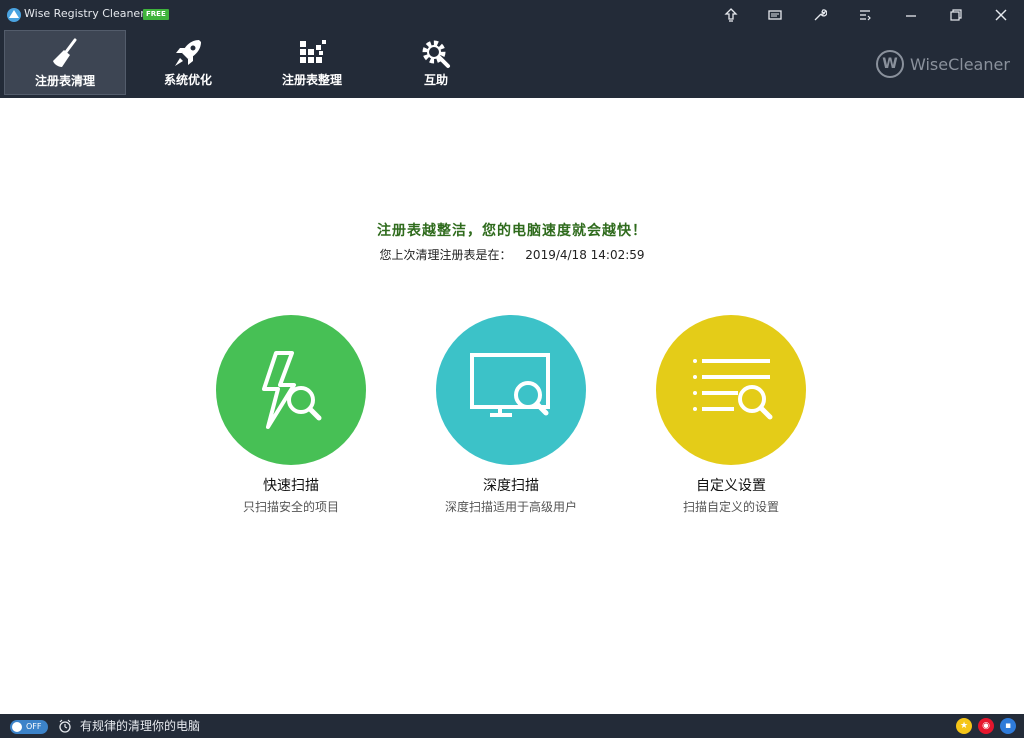  What do you see at coordinates (140, 726) in the screenshot?
I see `schedule-text: 有规律的清理你的电脑` at bounding box center [140, 726].